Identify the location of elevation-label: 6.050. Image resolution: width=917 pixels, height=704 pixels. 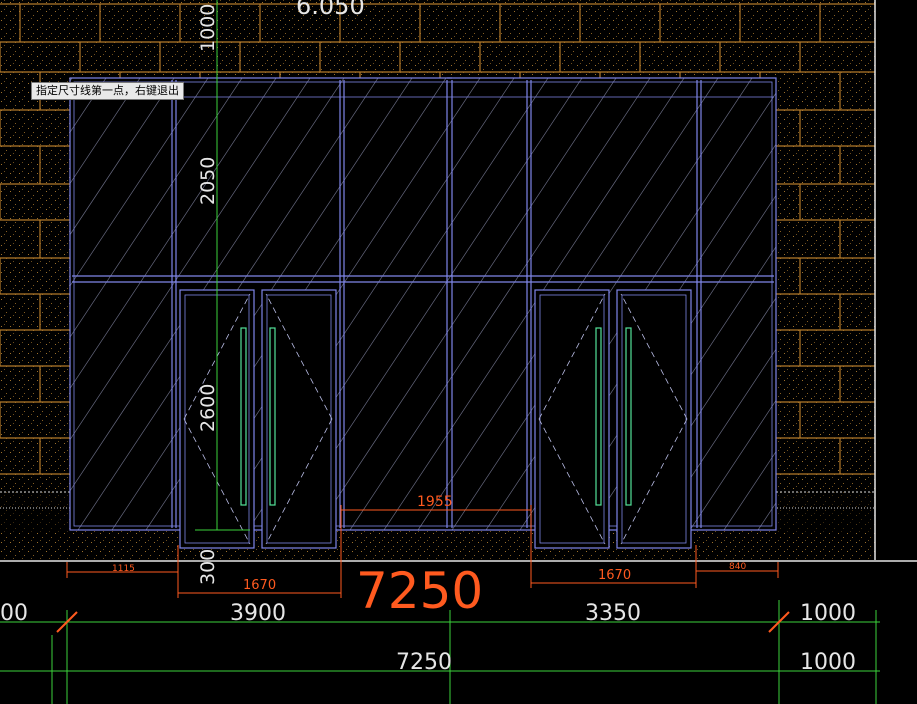
(330, 10).